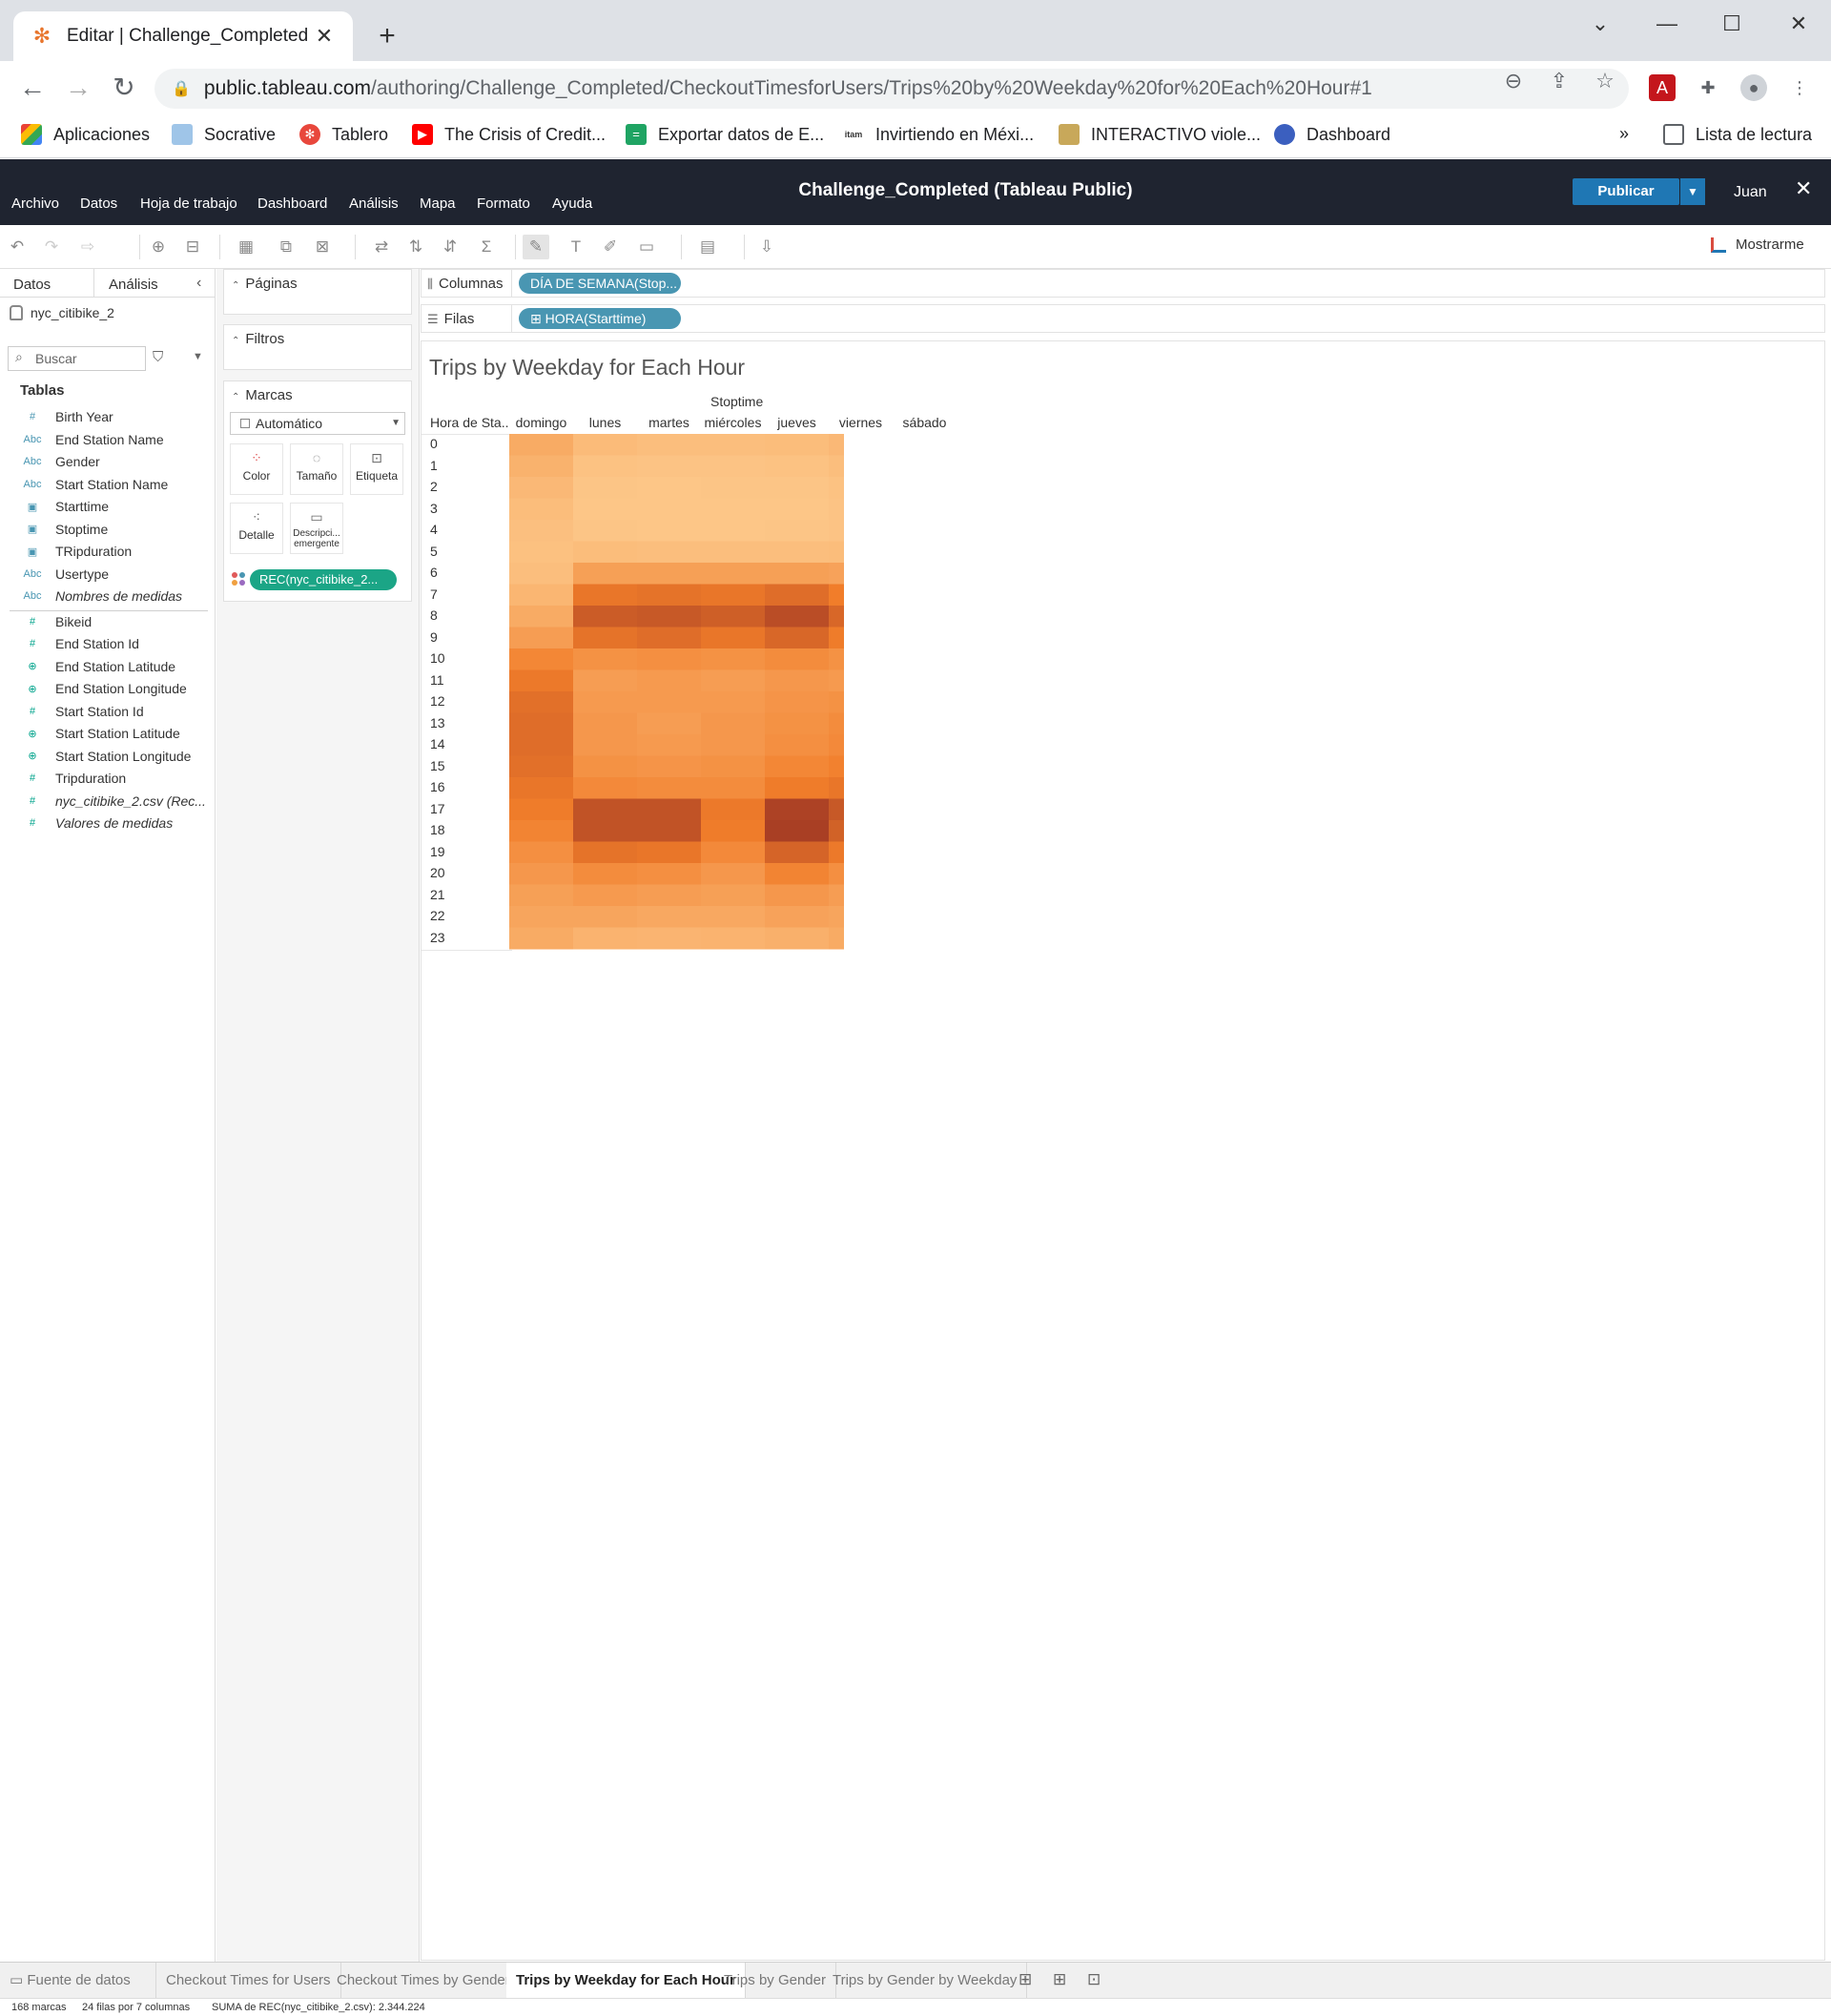 The height and width of the screenshot is (2016, 1831). Describe the element at coordinates (105, 507) in the screenshot. I see `dimension-field: ▣ Starttime` at that location.